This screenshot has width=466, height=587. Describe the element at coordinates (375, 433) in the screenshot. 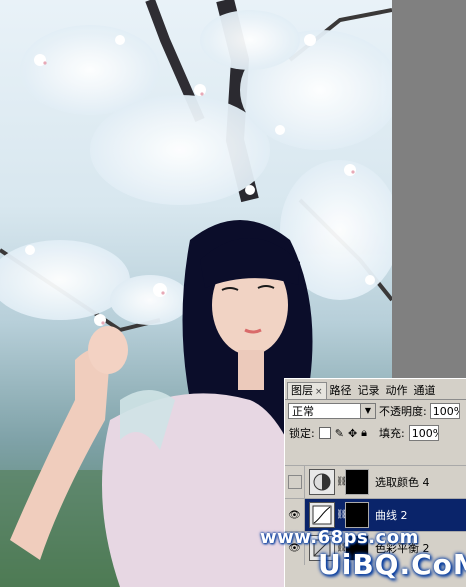

I see `lock-row: 锁定: ✎ ✥ 🔒︎ 填充: 100%` at that location.